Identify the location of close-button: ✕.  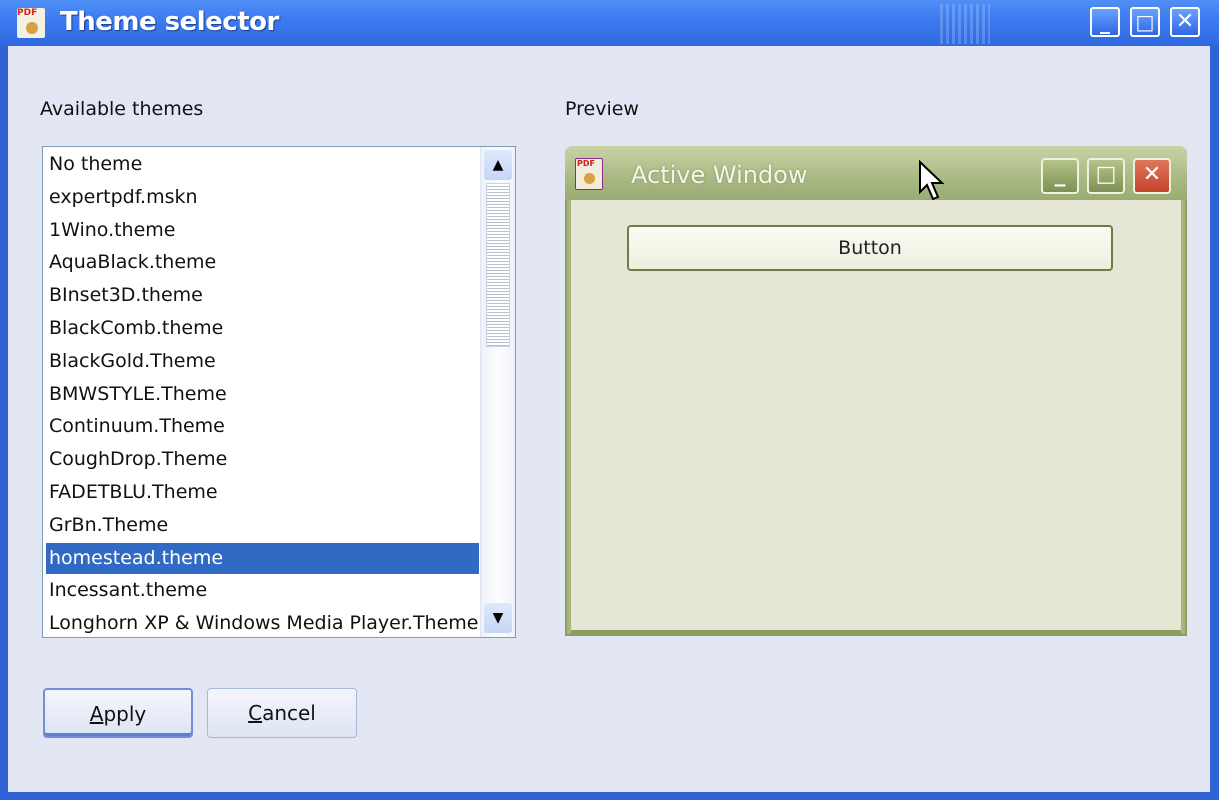
(1185, 22).